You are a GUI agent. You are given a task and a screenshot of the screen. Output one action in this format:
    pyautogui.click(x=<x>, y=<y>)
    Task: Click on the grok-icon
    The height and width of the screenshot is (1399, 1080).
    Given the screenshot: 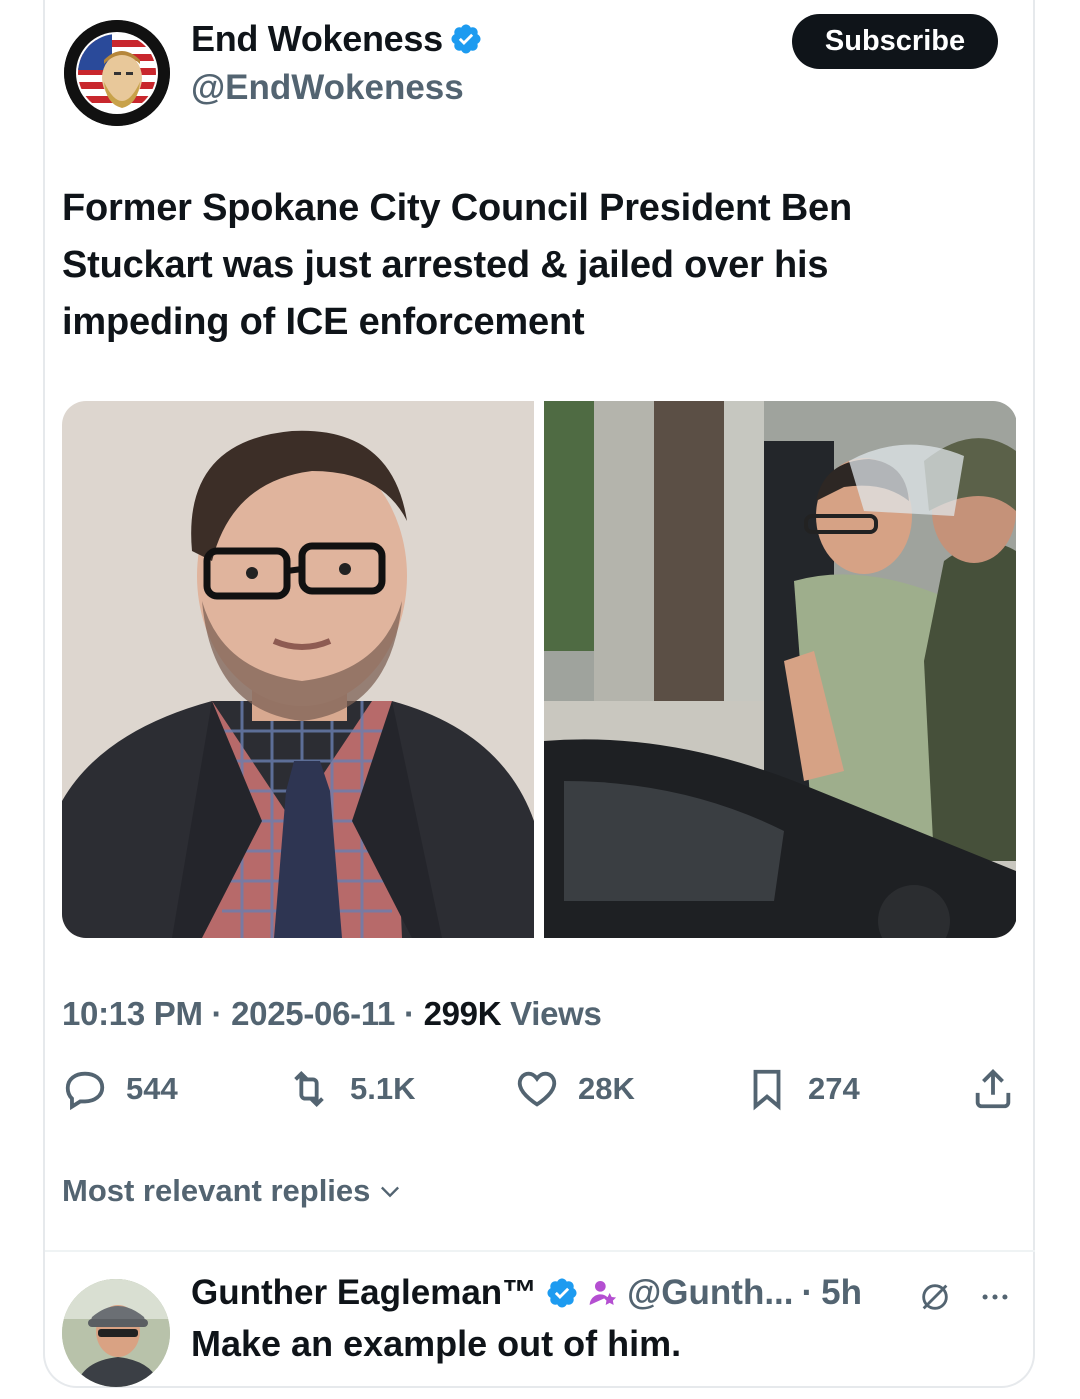 What is the action you would take?
    pyautogui.click(x=935, y=1297)
    